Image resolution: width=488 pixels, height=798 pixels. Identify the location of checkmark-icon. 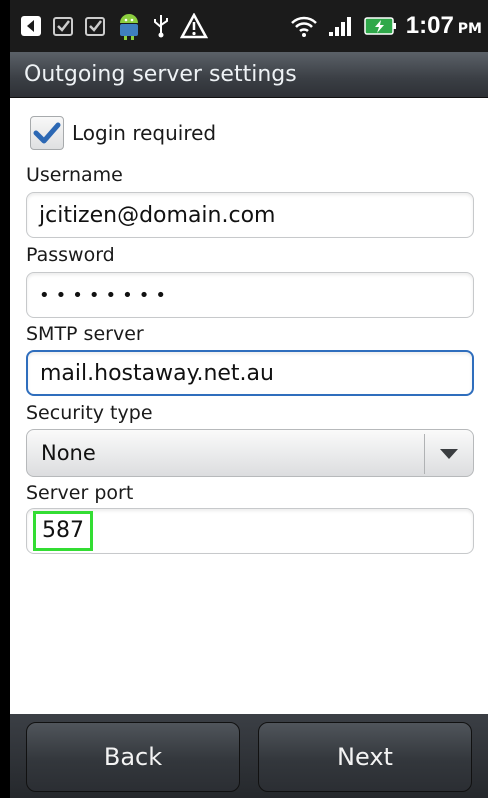
(47, 133).